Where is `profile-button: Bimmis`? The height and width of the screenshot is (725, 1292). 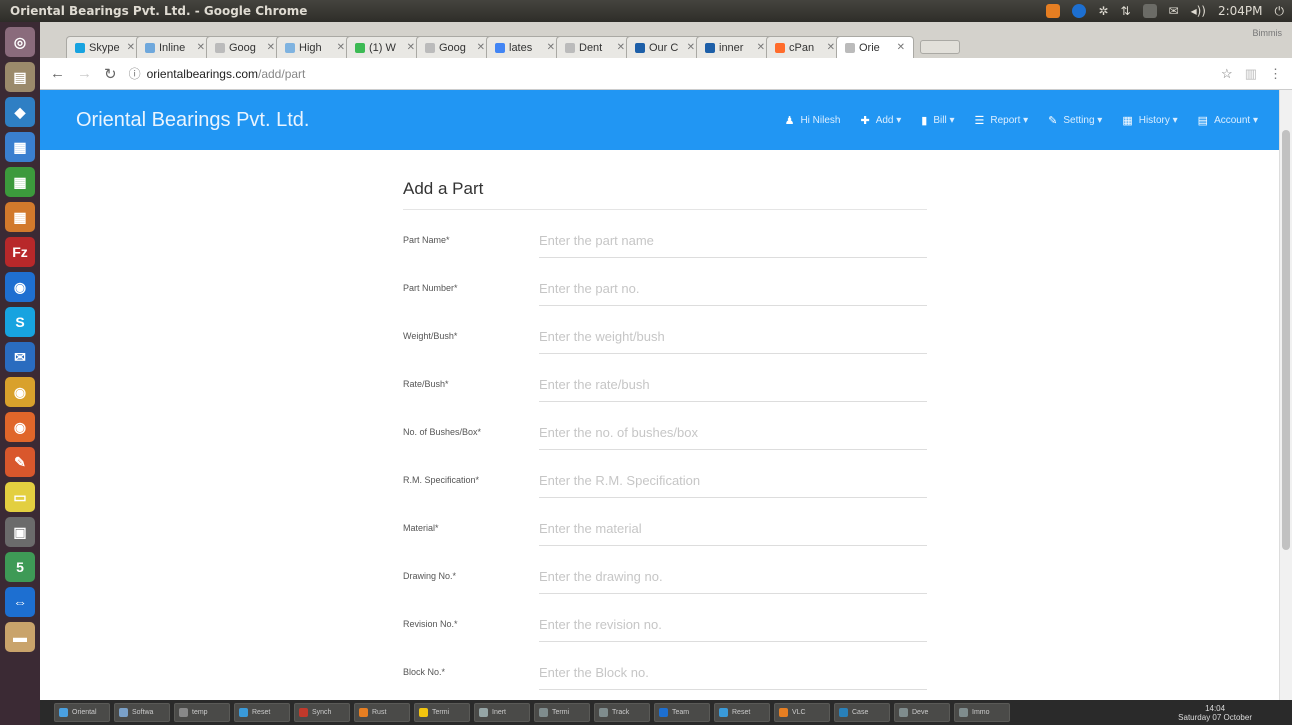
profile-button: Bimmis is located at coordinates (1268, 33).